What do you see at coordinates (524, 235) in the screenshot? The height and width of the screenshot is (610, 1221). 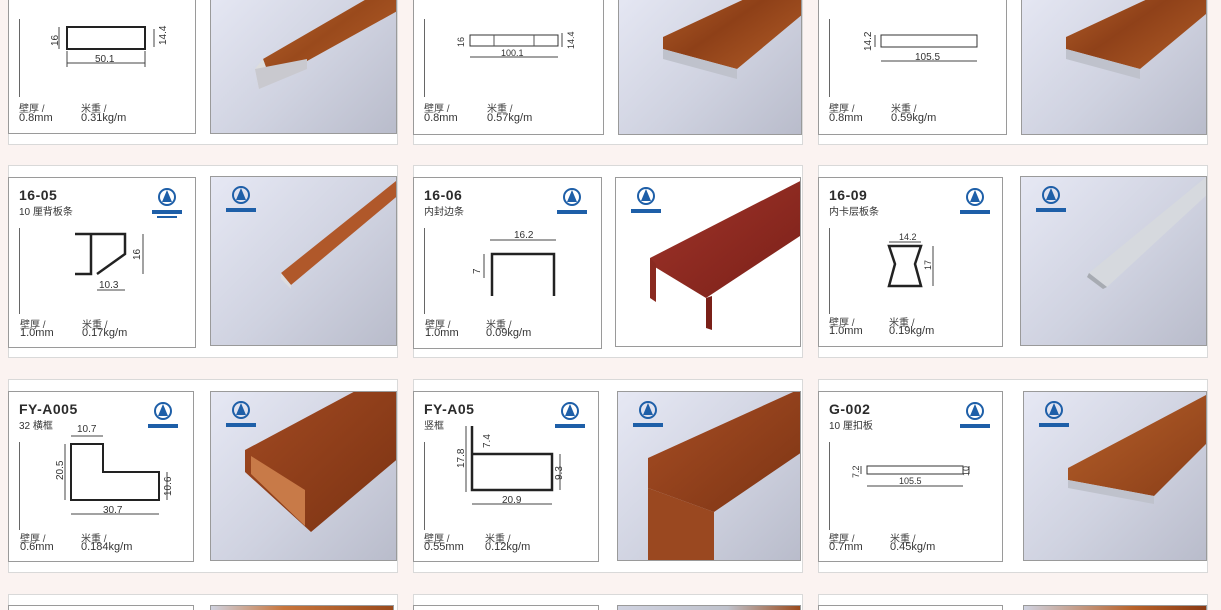 I see `dim-label: 16.2` at bounding box center [524, 235].